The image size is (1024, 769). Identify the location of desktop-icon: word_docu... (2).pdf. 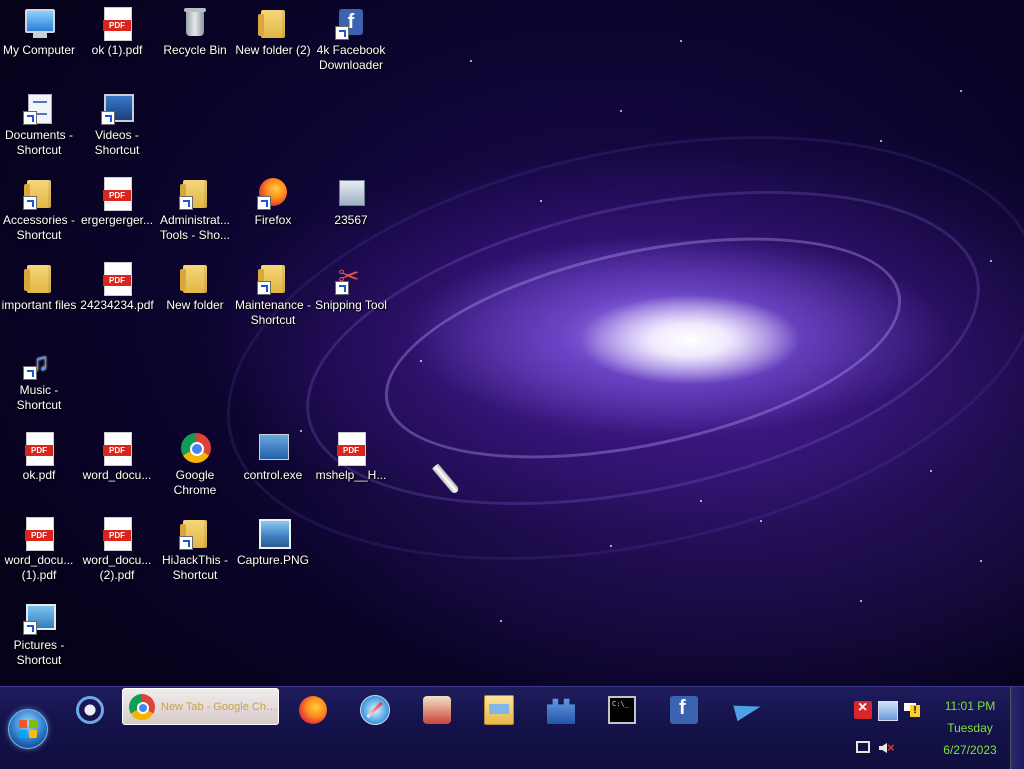
(117, 549).